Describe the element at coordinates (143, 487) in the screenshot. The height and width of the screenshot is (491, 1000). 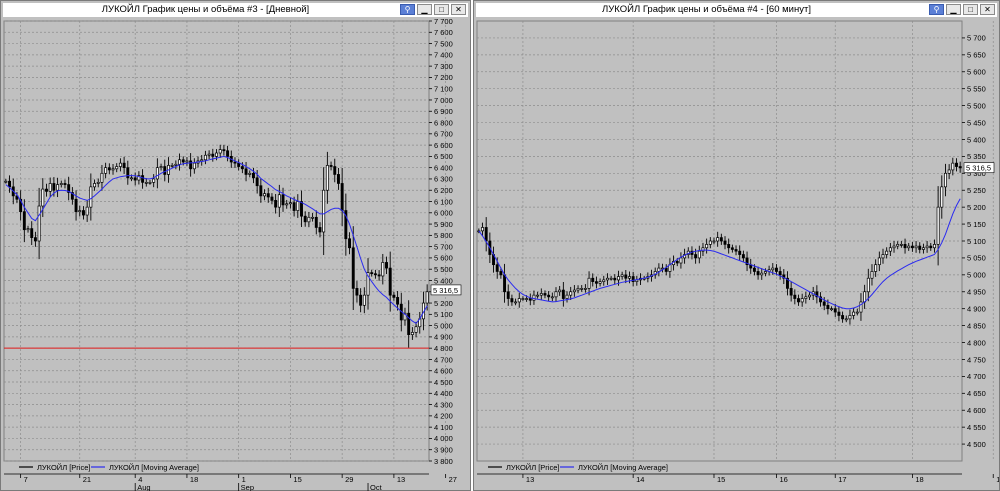
I see `month-label: Aug` at that location.